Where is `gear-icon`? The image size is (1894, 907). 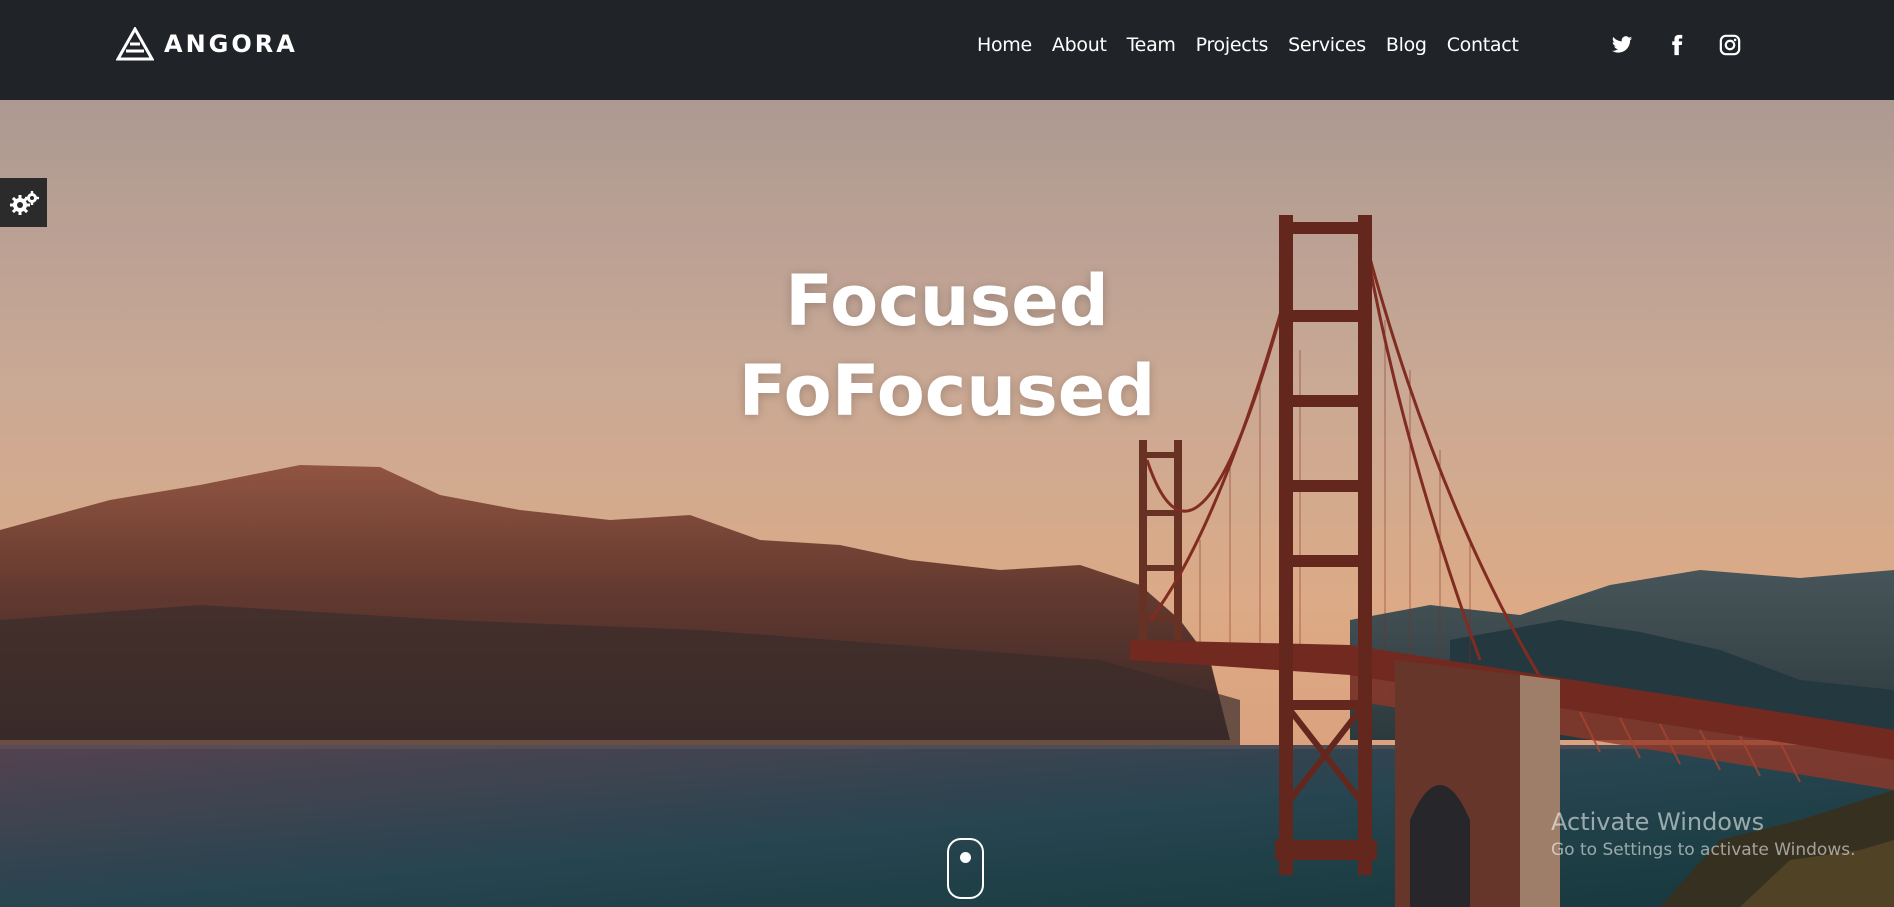
gear-icon is located at coordinates (24, 202).